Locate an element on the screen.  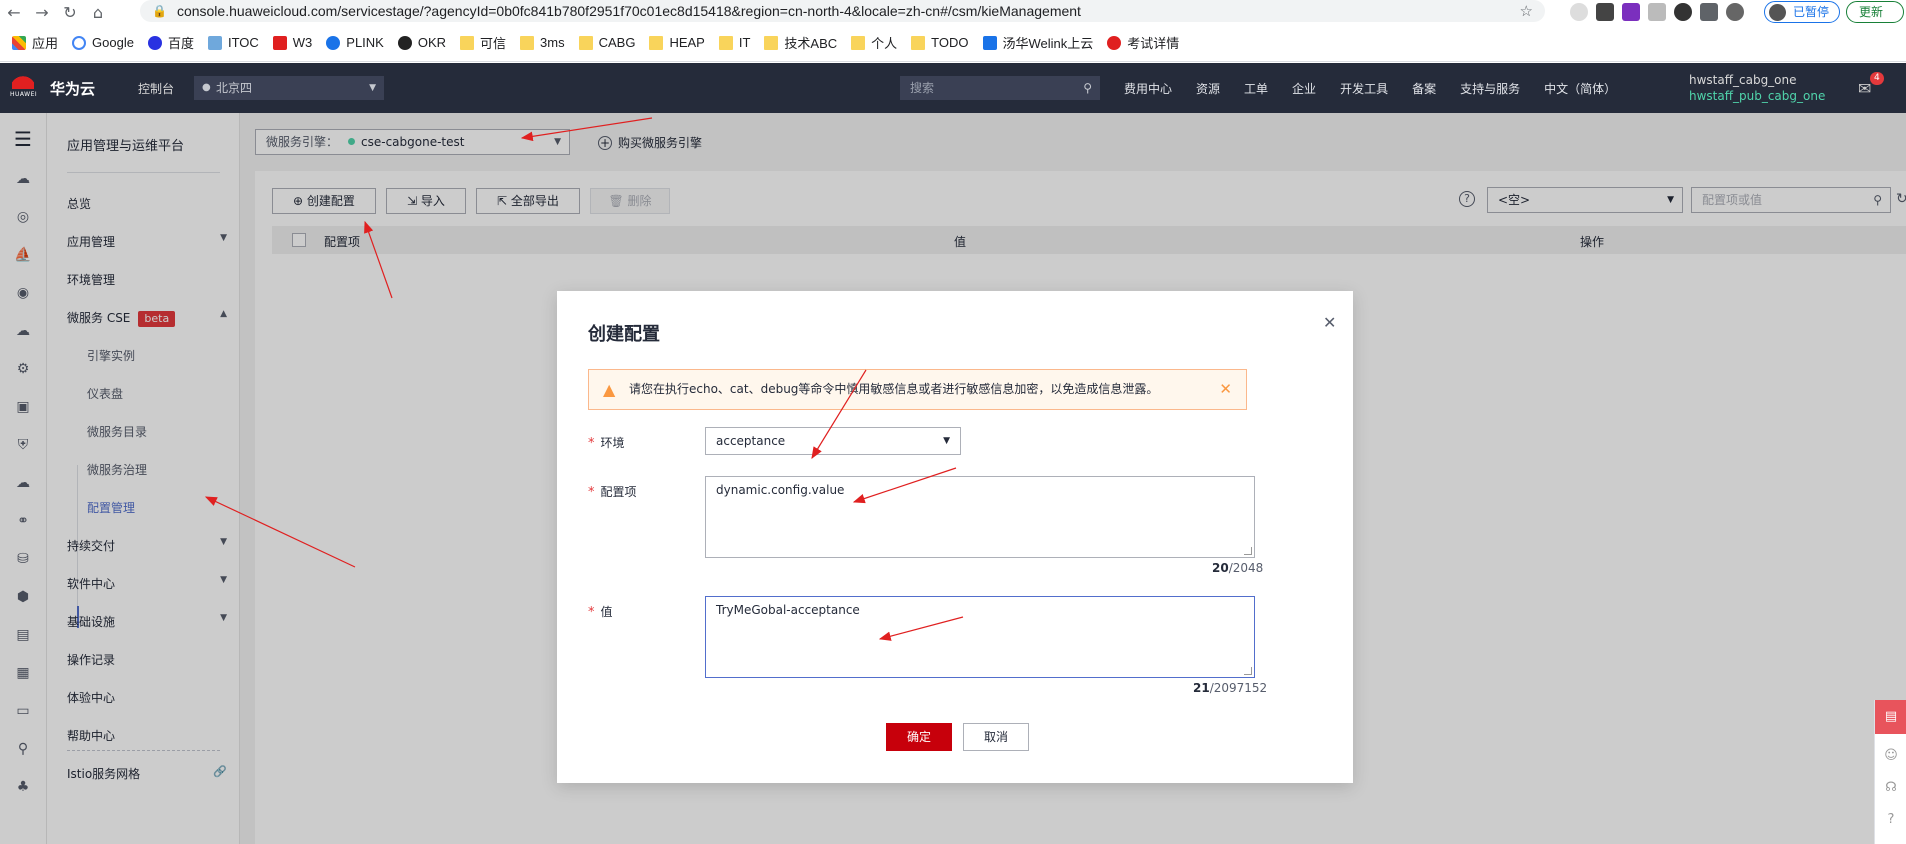
profile-avatar is located at coordinates (1735, 12).